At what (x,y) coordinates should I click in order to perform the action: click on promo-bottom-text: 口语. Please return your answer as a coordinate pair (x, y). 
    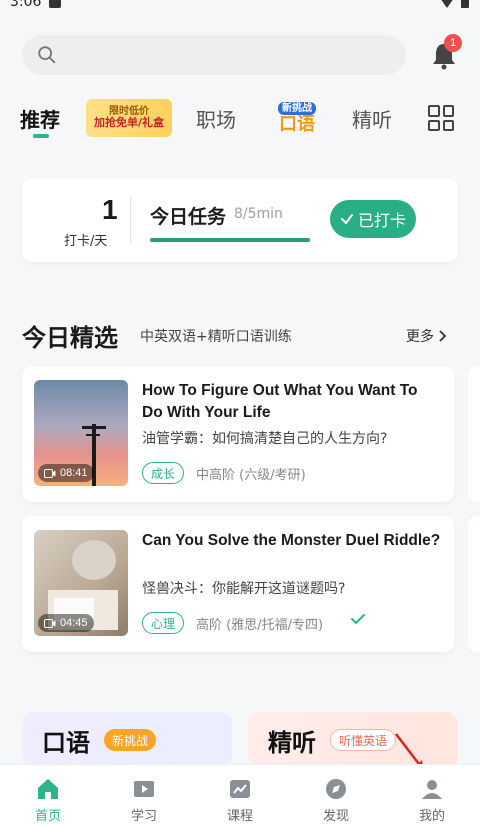
    Looking at the image, I should click on (297, 124).